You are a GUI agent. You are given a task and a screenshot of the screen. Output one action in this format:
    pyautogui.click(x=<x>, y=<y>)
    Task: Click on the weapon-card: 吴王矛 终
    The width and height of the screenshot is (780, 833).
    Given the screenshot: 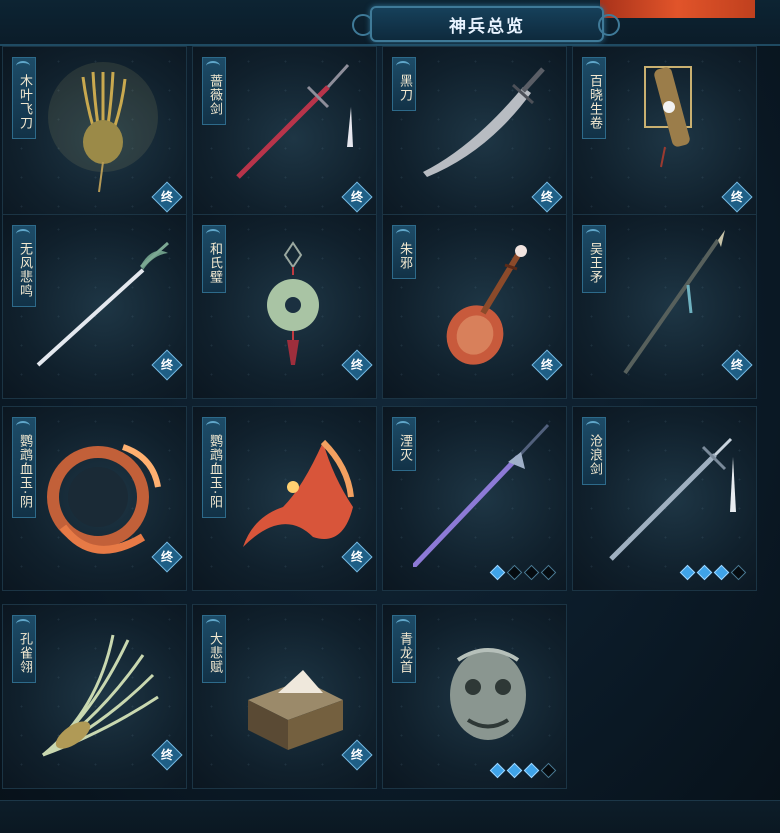 What is the action you would take?
    pyautogui.click(x=664, y=306)
    